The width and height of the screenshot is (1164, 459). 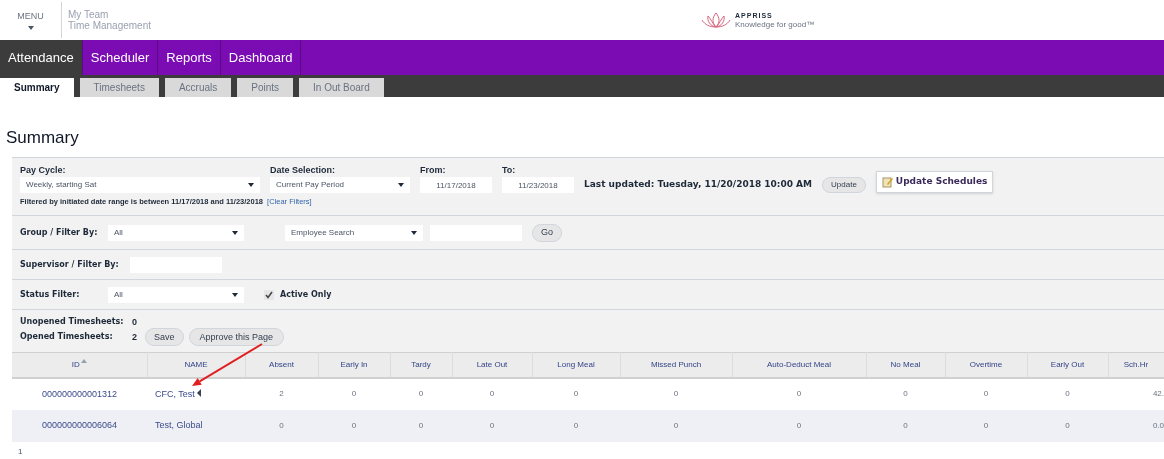 I want to click on field-label: Pay Cycle:, so click(x=43, y=170).